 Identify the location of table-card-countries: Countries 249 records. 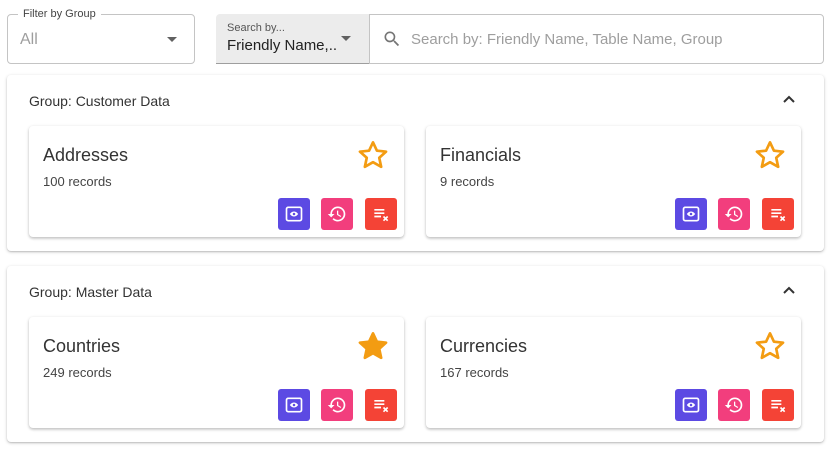
(216, 372).